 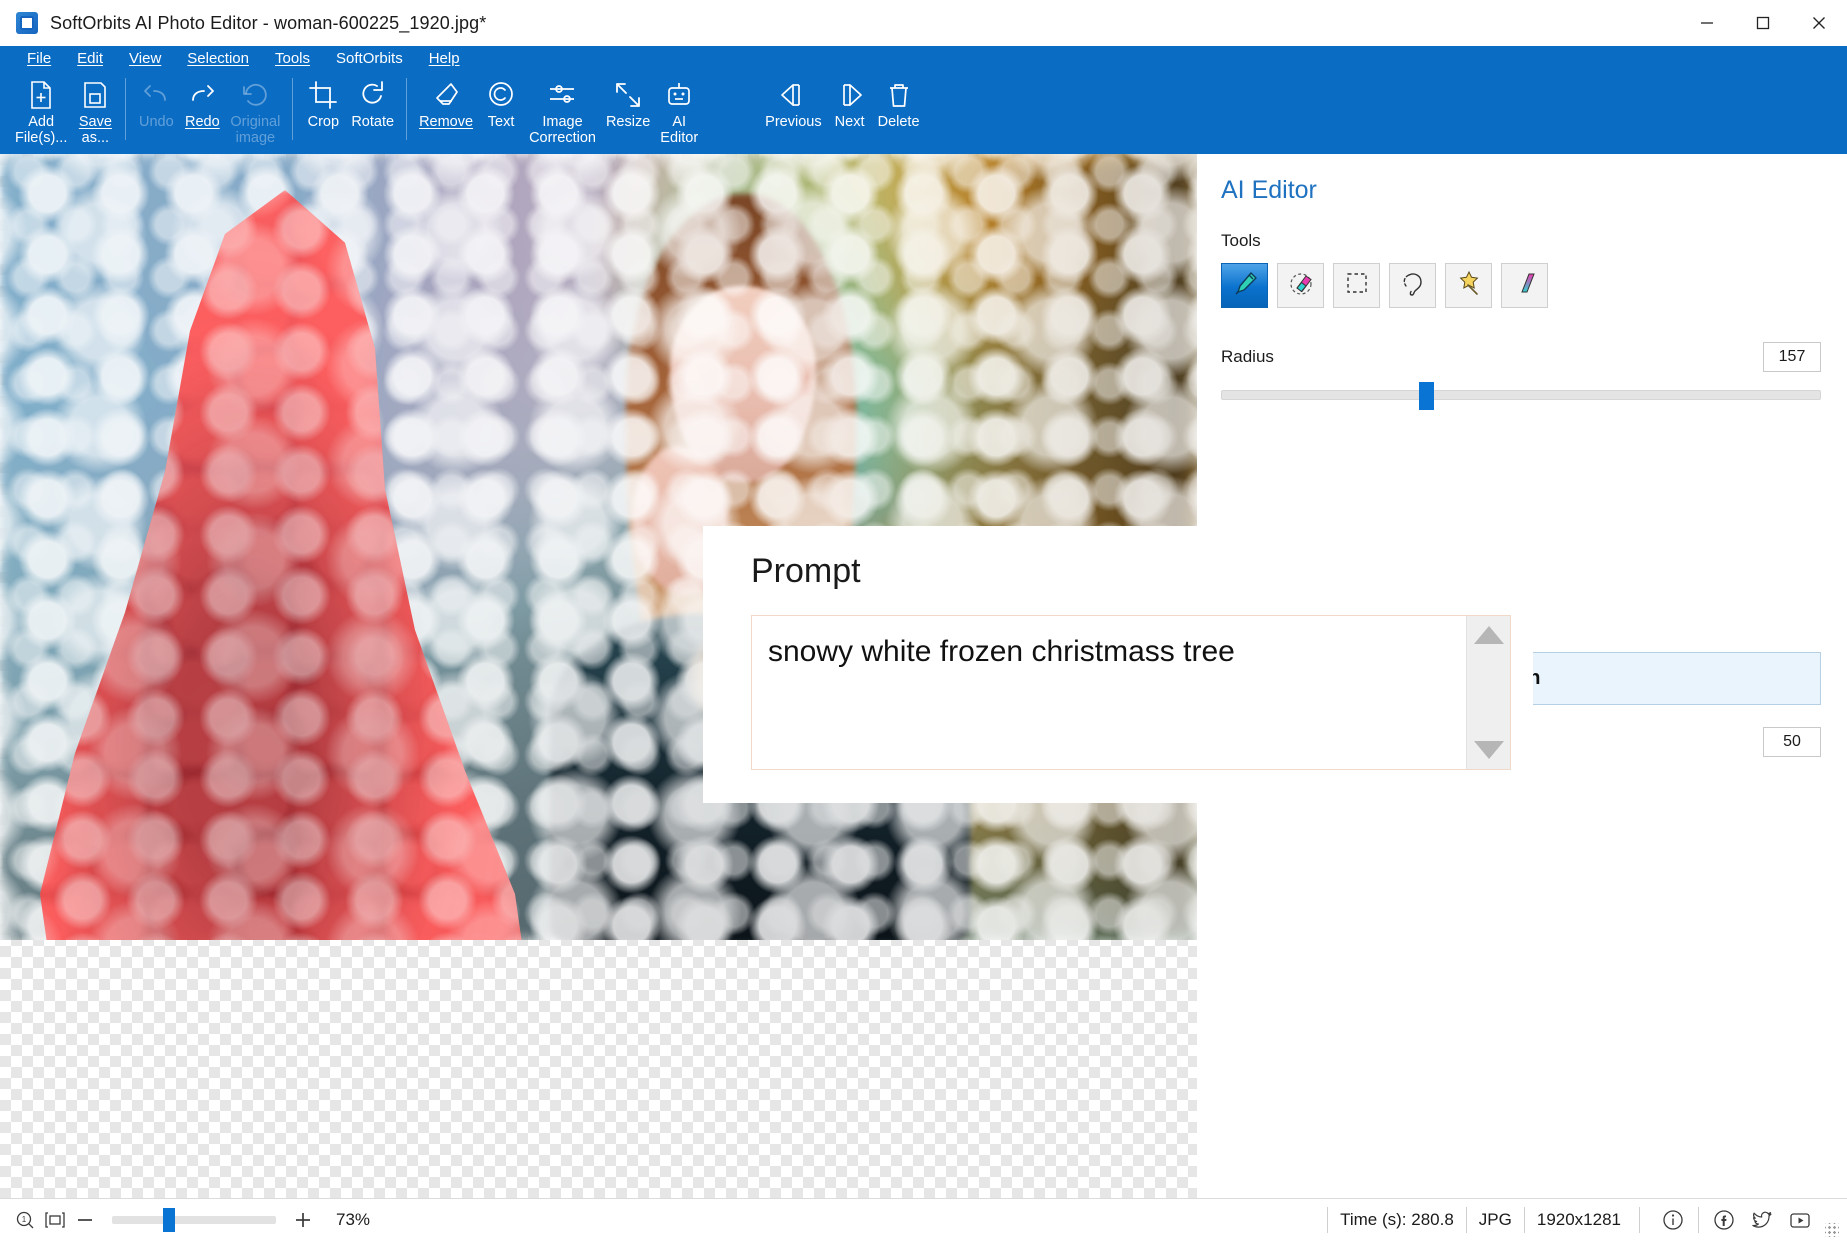 What do you see at coordinates (255, 122) in the screenshot?
I see `toolbar-original-image-label: Original` at bounding box center [255, 122].